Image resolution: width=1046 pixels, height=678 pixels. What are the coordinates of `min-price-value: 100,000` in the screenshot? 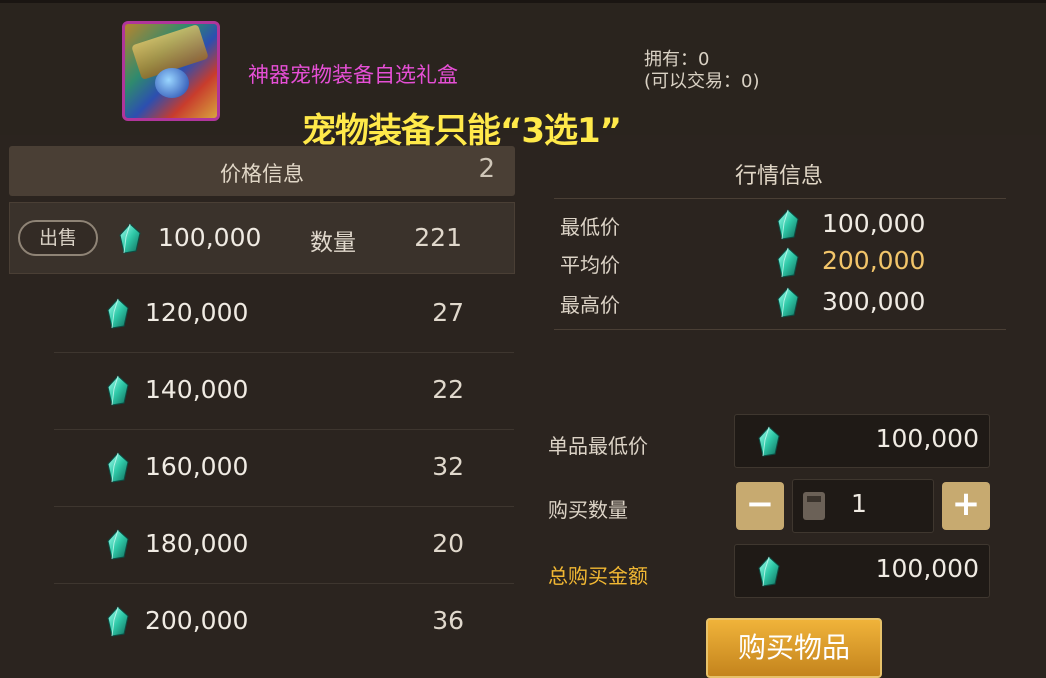 It's located at (874, 223).